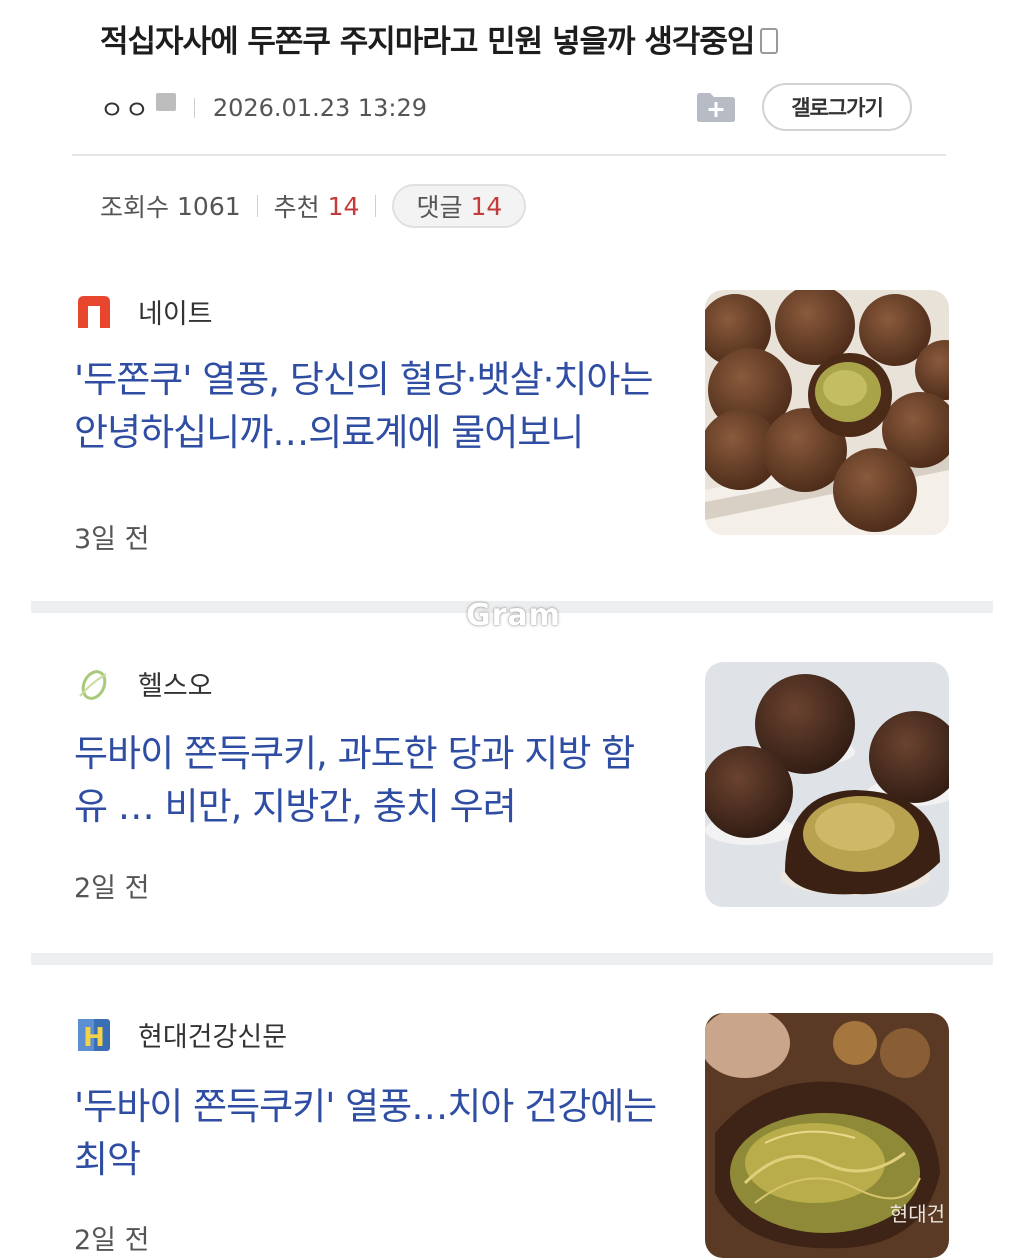  I want to click on comments-count: 14, so click(486, 206).